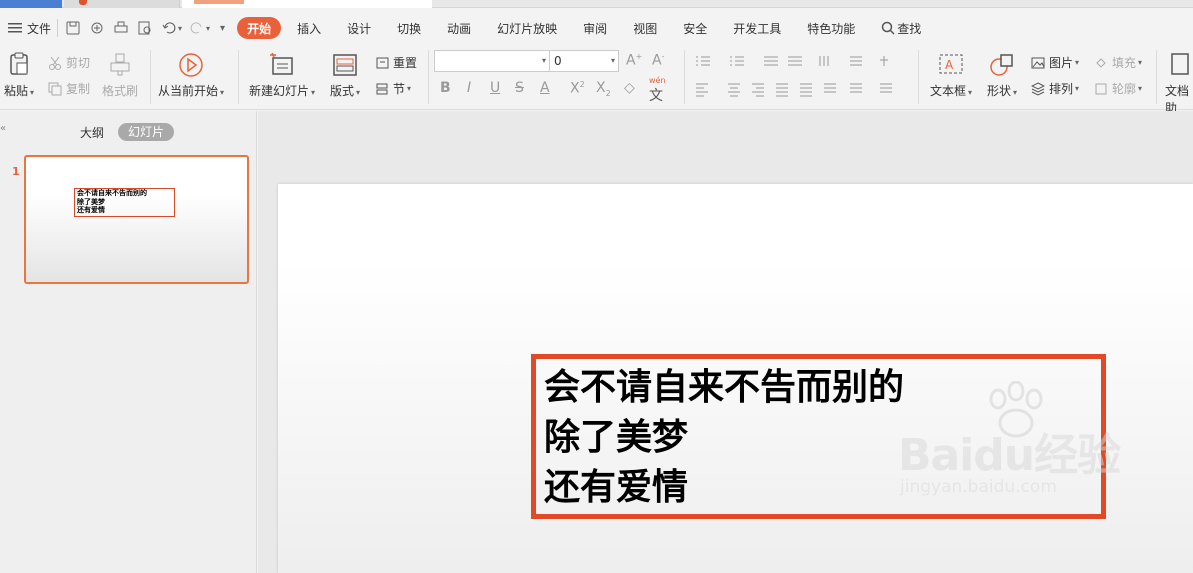 This screenshot has height=573, width=1193. I want to click on bullets-icon, so click(794, 77).